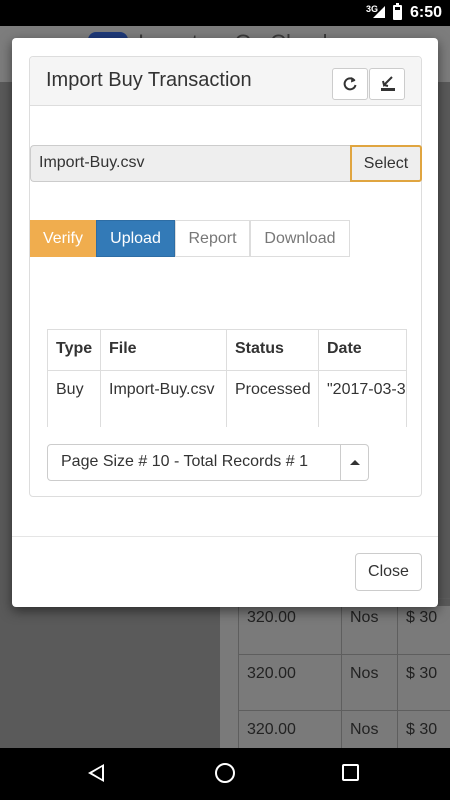  Describe the element at coordinates (135, 238) in the screenshot. I see `upload-button: Upload` at that location.